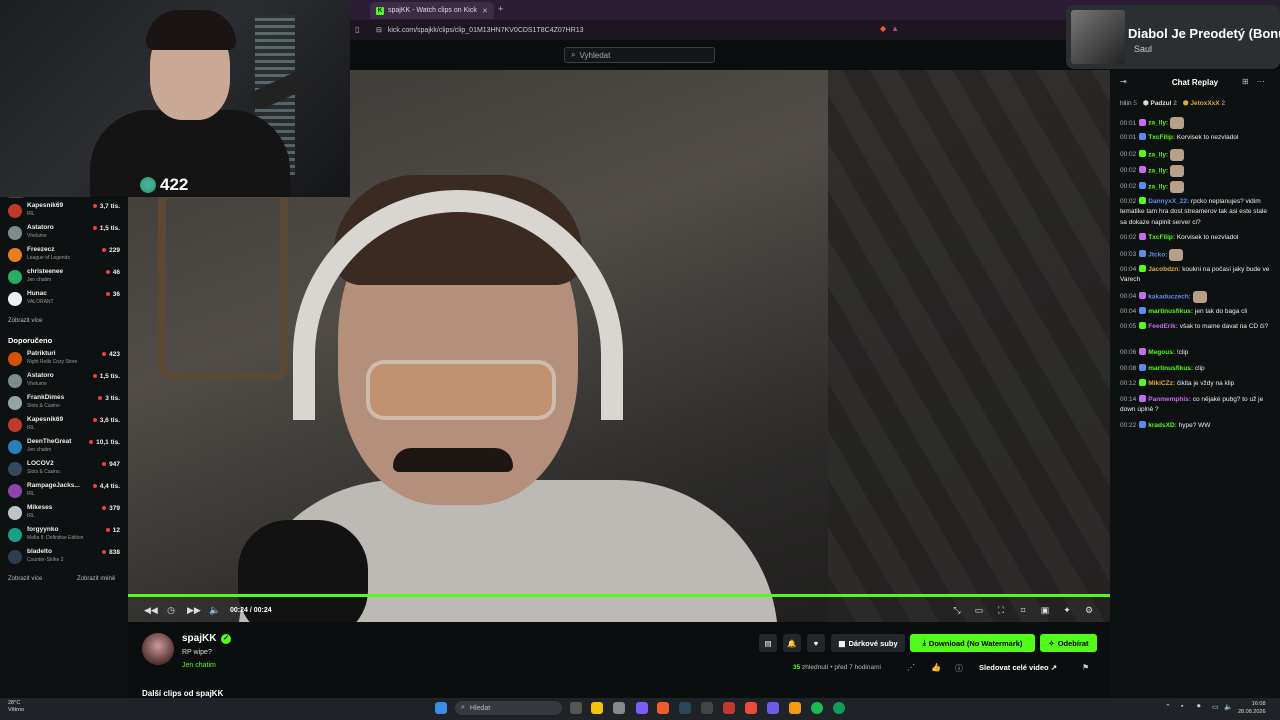 This screenshot has width=1280, height=720. I want to click on notification-bell-button: 🔔, so click(792, 643).